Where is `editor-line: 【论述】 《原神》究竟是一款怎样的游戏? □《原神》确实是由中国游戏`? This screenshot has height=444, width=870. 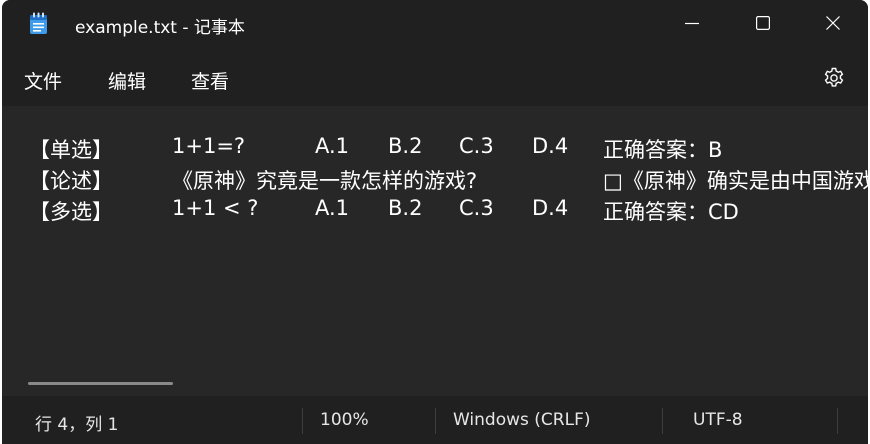
editor-line: 【论述】 《原神》究竟是一款怎样的游戏? □《原神》确实是由中国游戏 is located at coordinates (435, 180).